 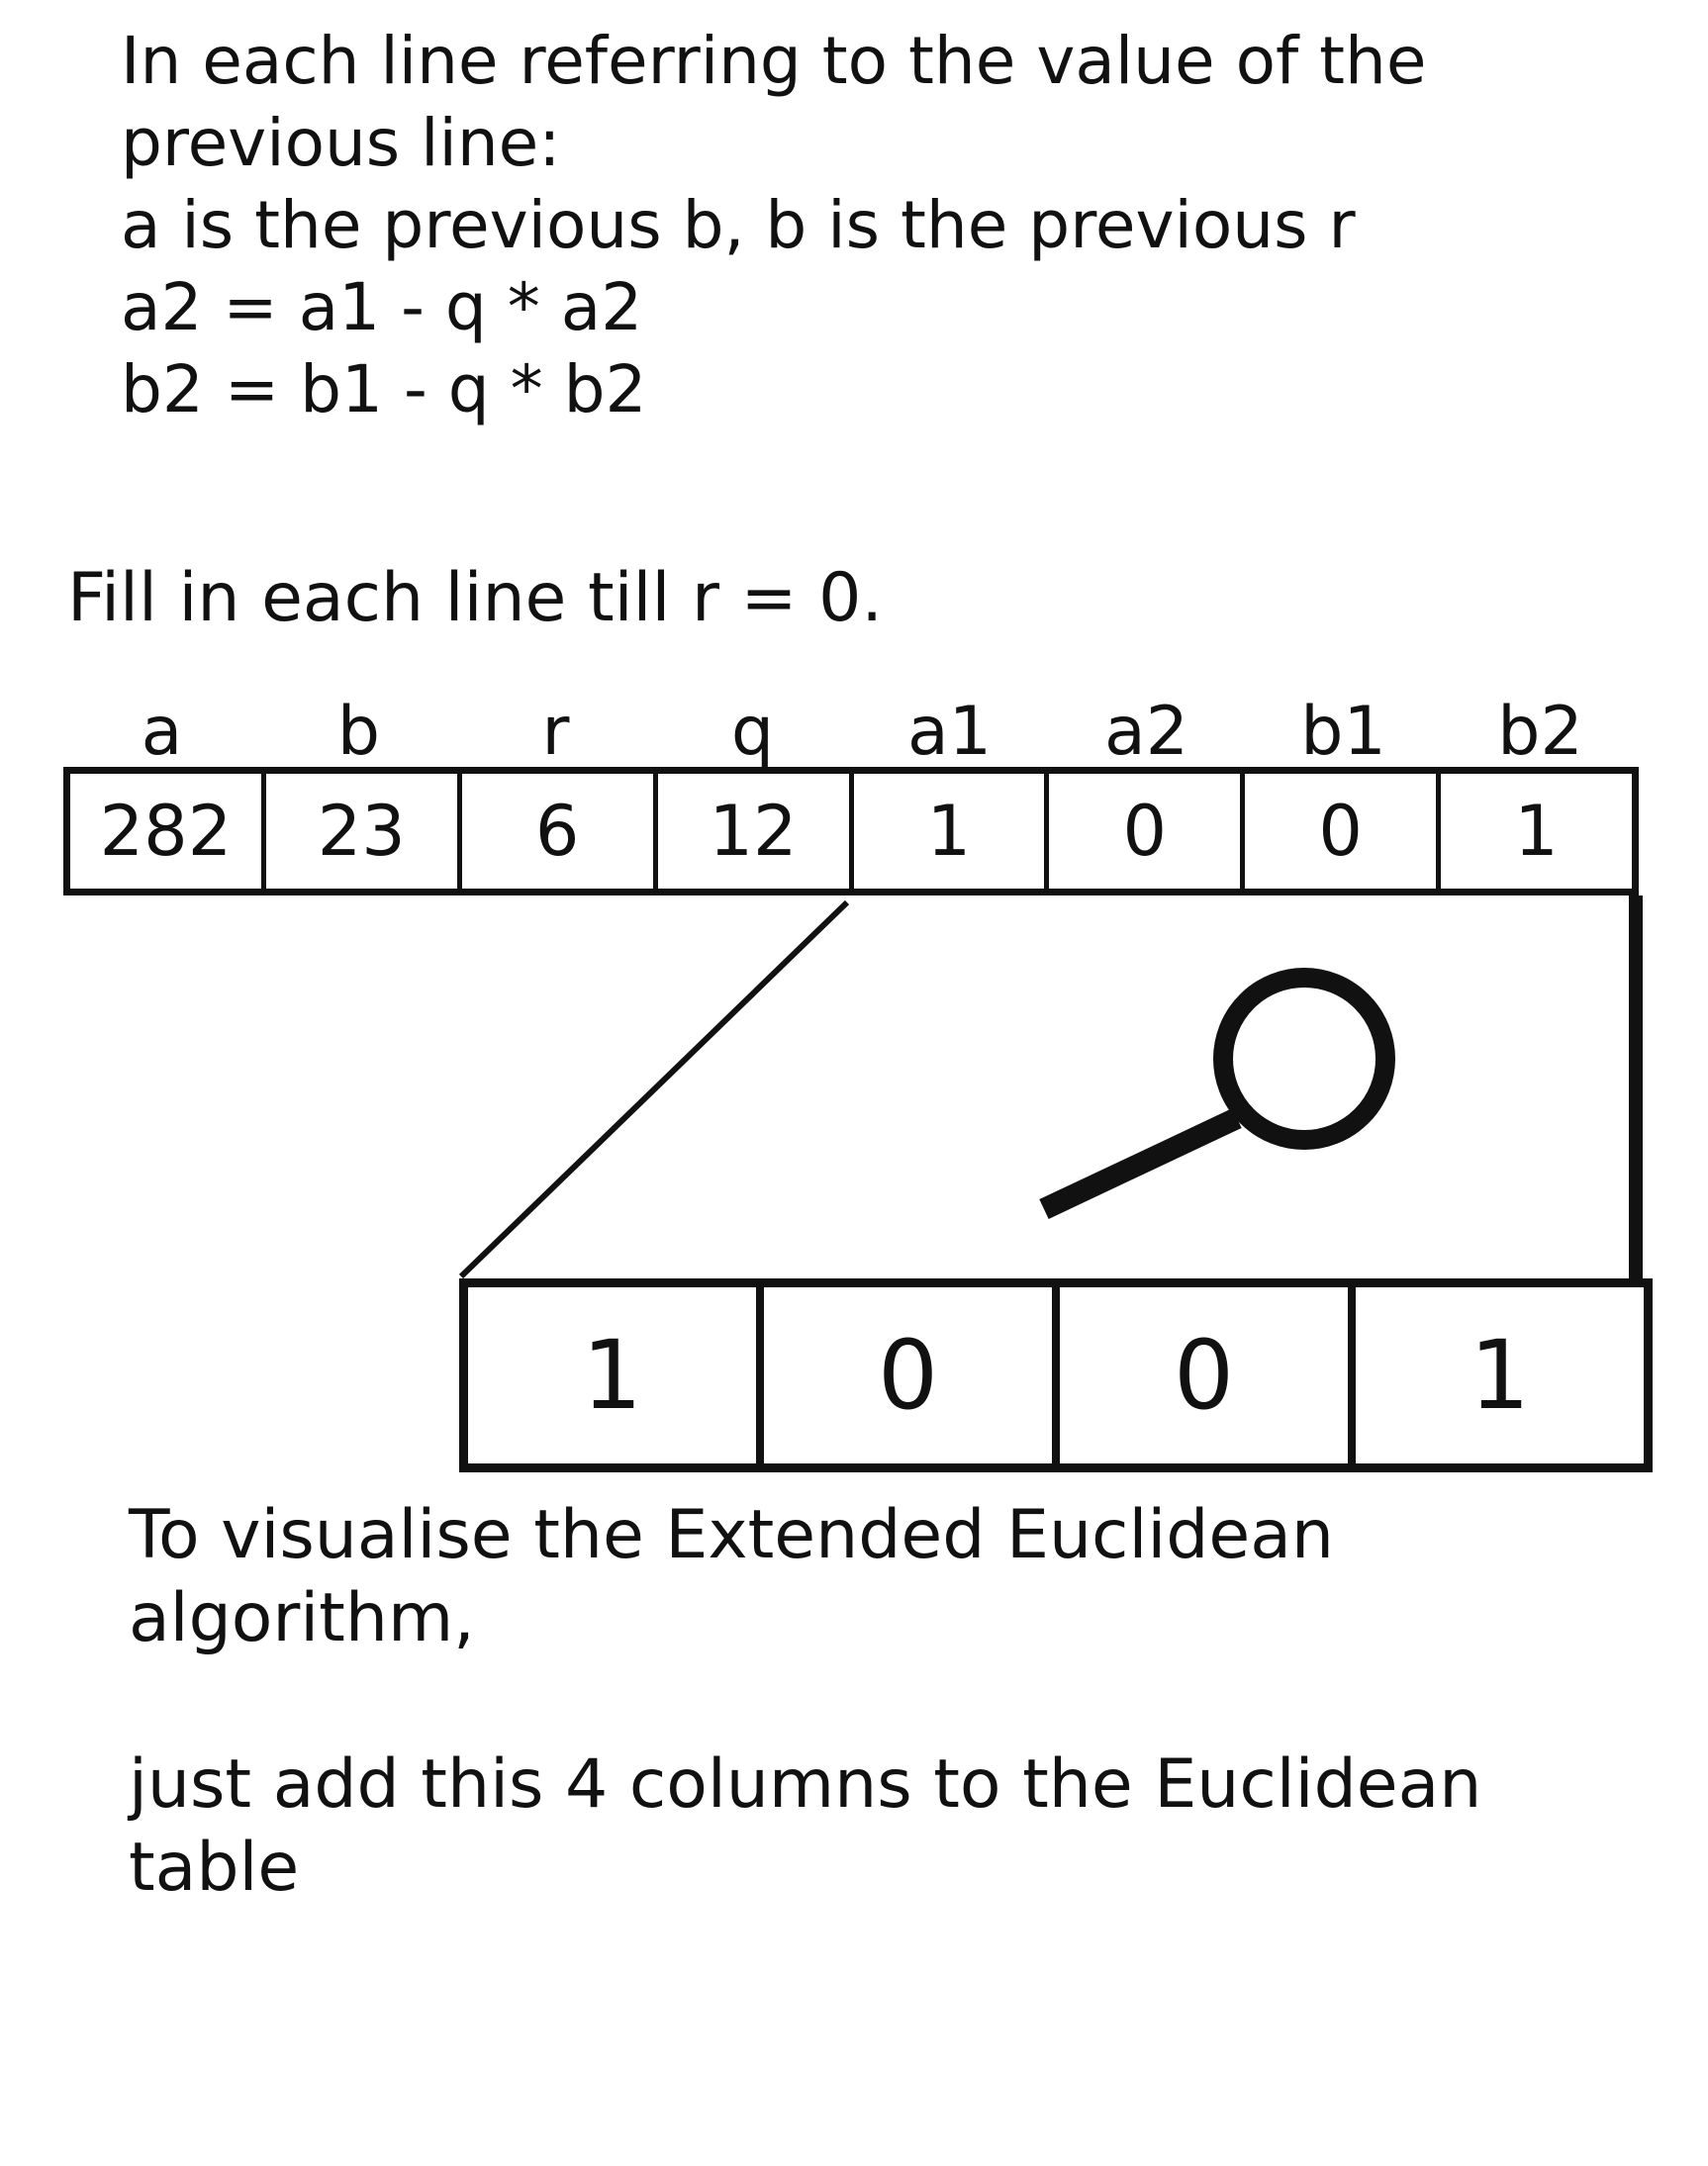 What do you see at coordinates (1208, 1375) in the screenshot?
I see `zoom-cell-b1: 0` at bounding box center [1208, 1375].